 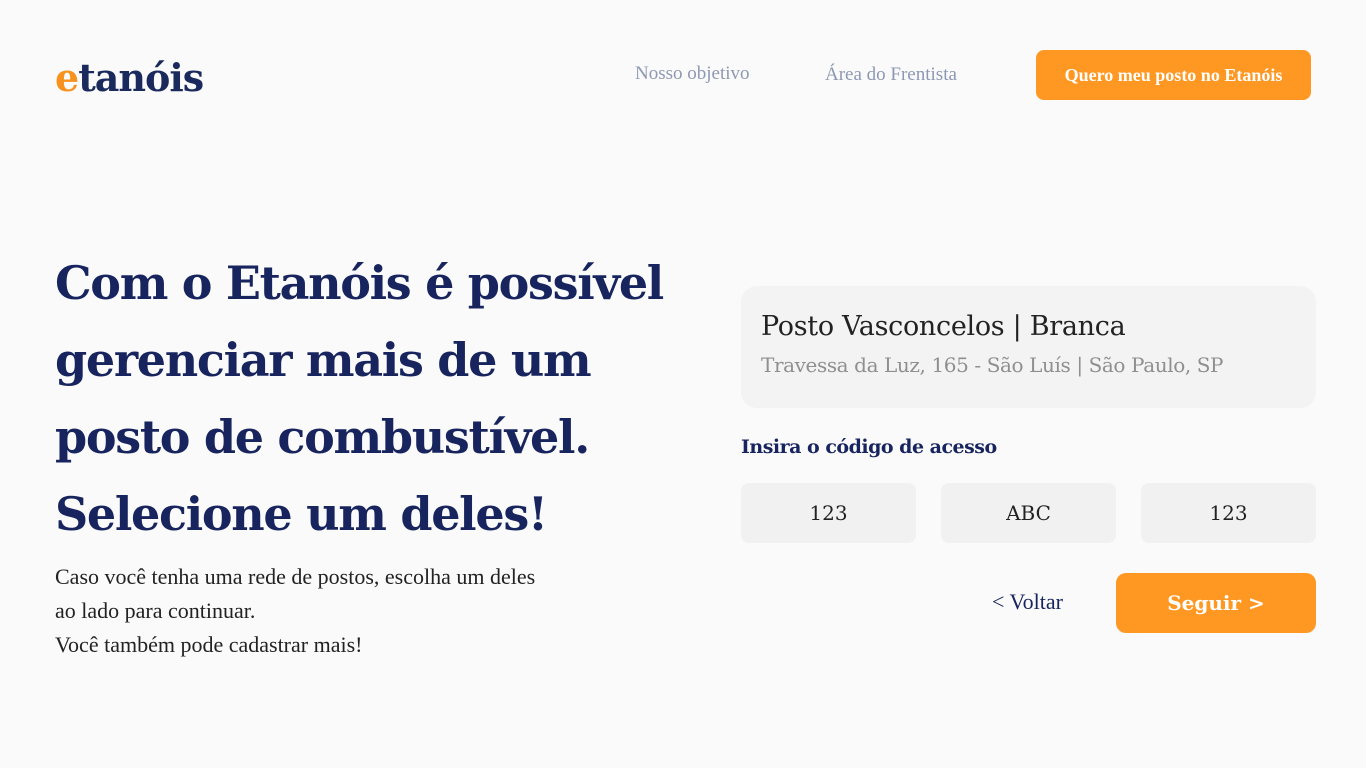 I want to click on nav-link-area-do-frentista: Área do Frentista, so click(x=891, y=75).